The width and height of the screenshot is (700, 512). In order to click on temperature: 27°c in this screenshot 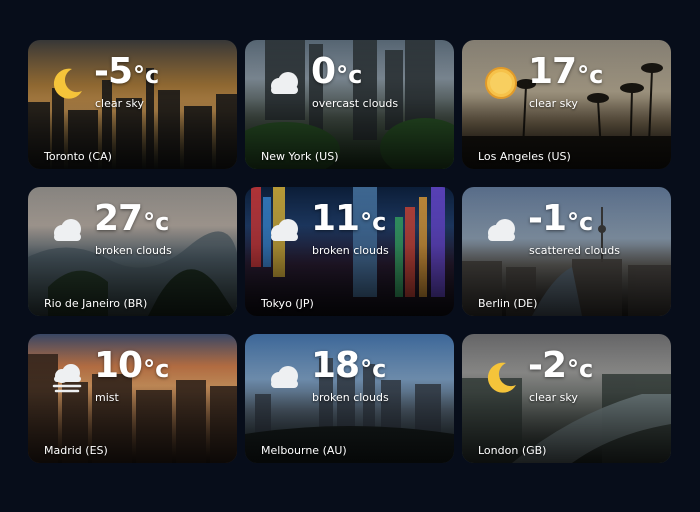, I will do `click(132, 218)`.